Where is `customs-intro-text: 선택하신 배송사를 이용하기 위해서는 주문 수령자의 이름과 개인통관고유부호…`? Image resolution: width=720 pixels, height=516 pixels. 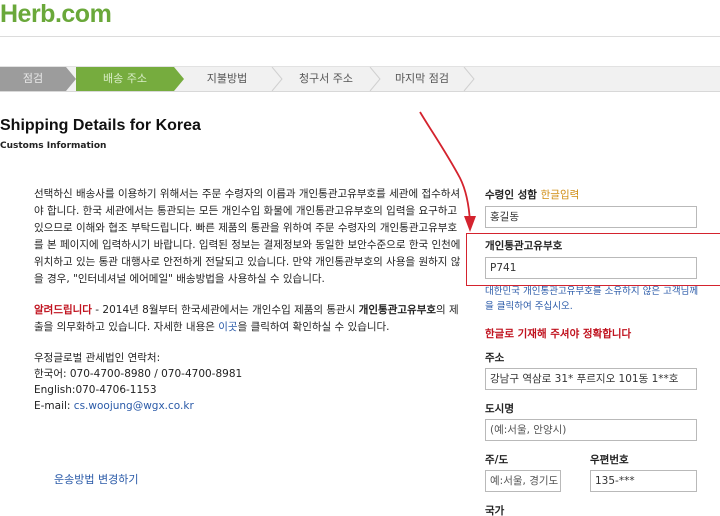
customs-intro-text: 선택하신 배송사를 이용하기 위해서는 주문 수령자의 이름과 개인통관고유부호… is located at coordinates (247, 236).